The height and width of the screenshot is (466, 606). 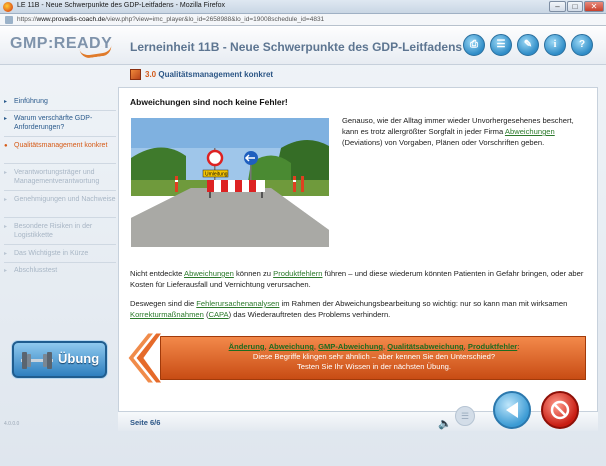 I want to click on exit-button, so click(x=560, y=410).